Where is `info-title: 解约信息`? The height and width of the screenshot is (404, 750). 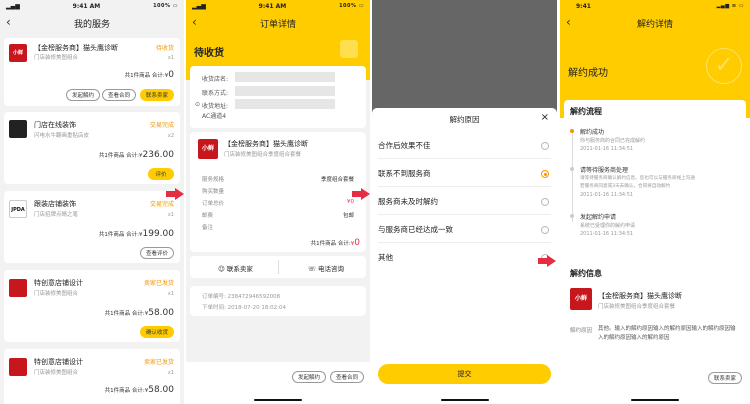
info-title: 解约信息 is located at coordinates (586, 273).